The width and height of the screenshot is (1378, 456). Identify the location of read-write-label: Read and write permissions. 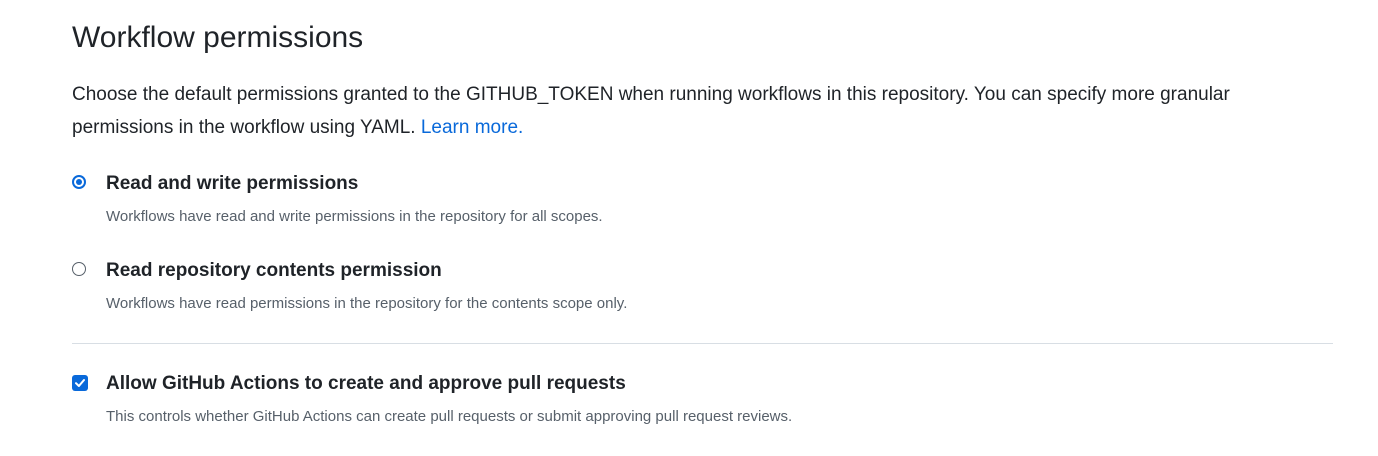
(232, 184).